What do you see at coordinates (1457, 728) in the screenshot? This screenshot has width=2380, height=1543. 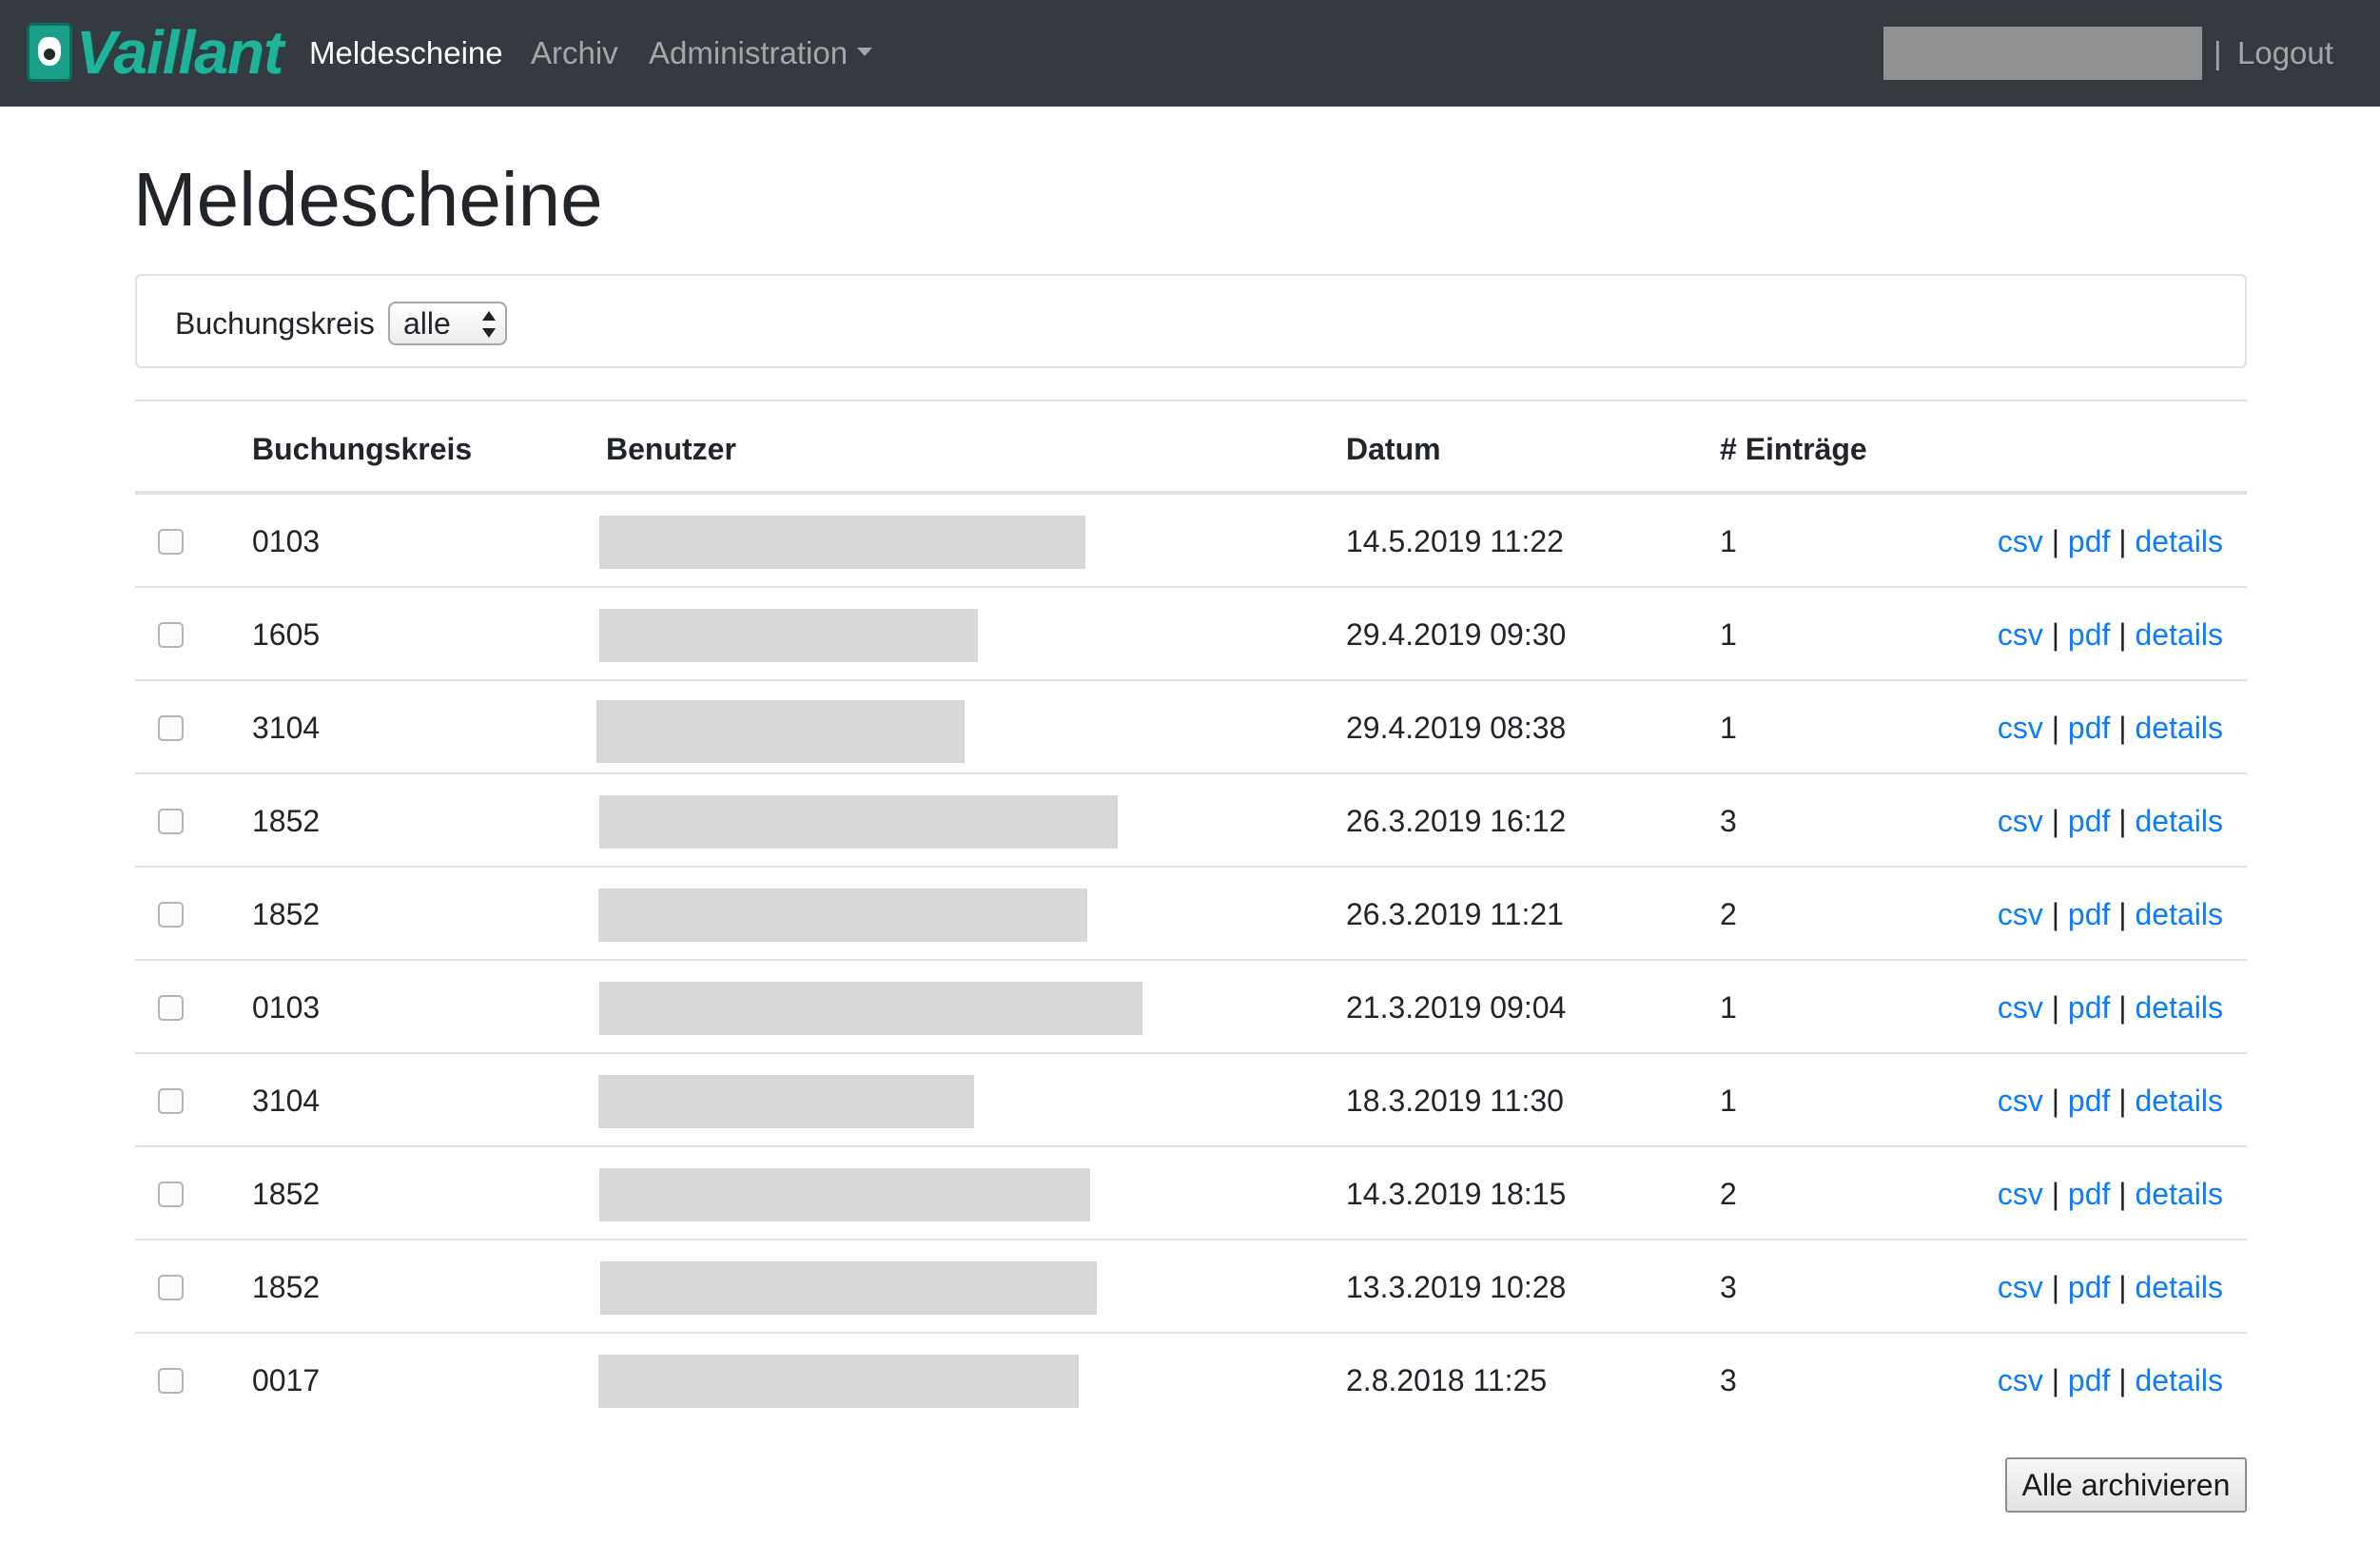 I see `cell-datum: 29.4.2019 08:38` at bounding box center [1457, 728].